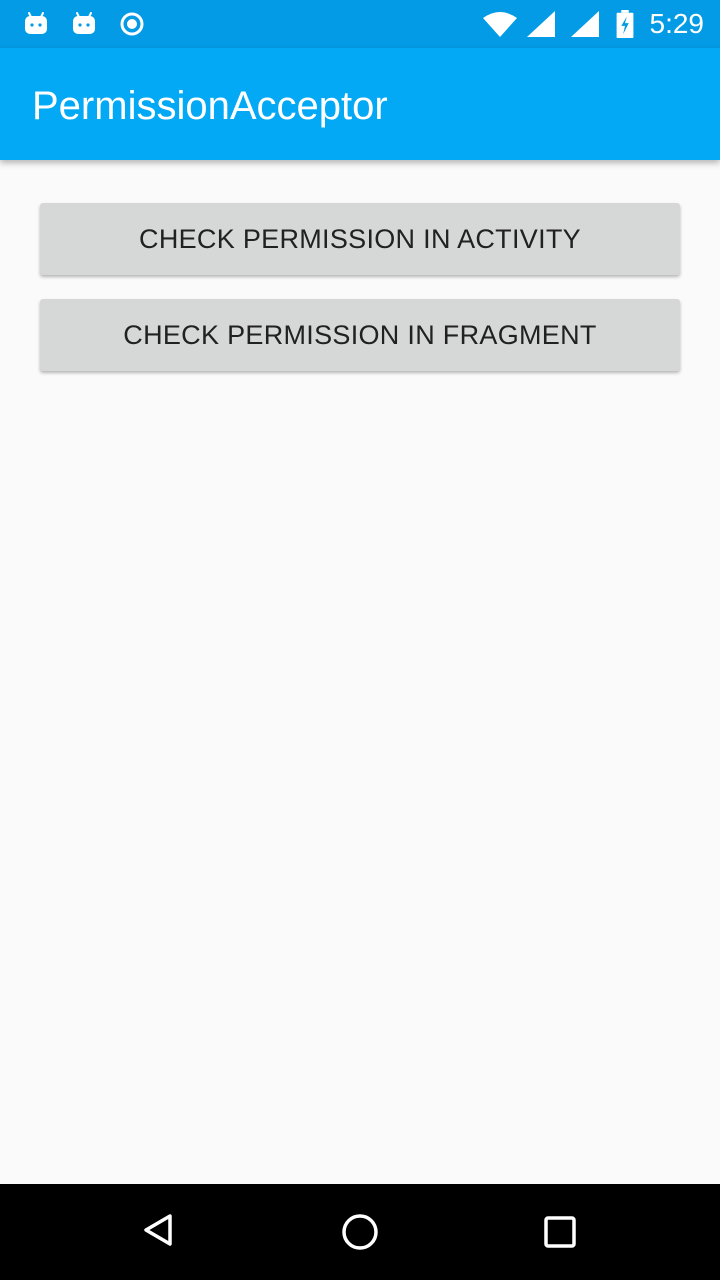 The height and width of the screenshot is (1280, 720). Describe the element at coordinates (132, 24) in the screenshot. I see `sync-circle-icon` at that location.